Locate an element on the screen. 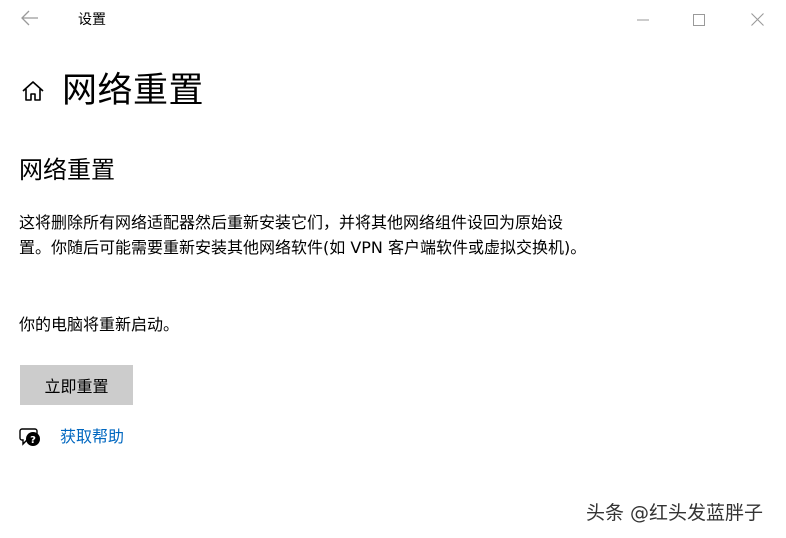  close-button is located at coordinates (757, 20).